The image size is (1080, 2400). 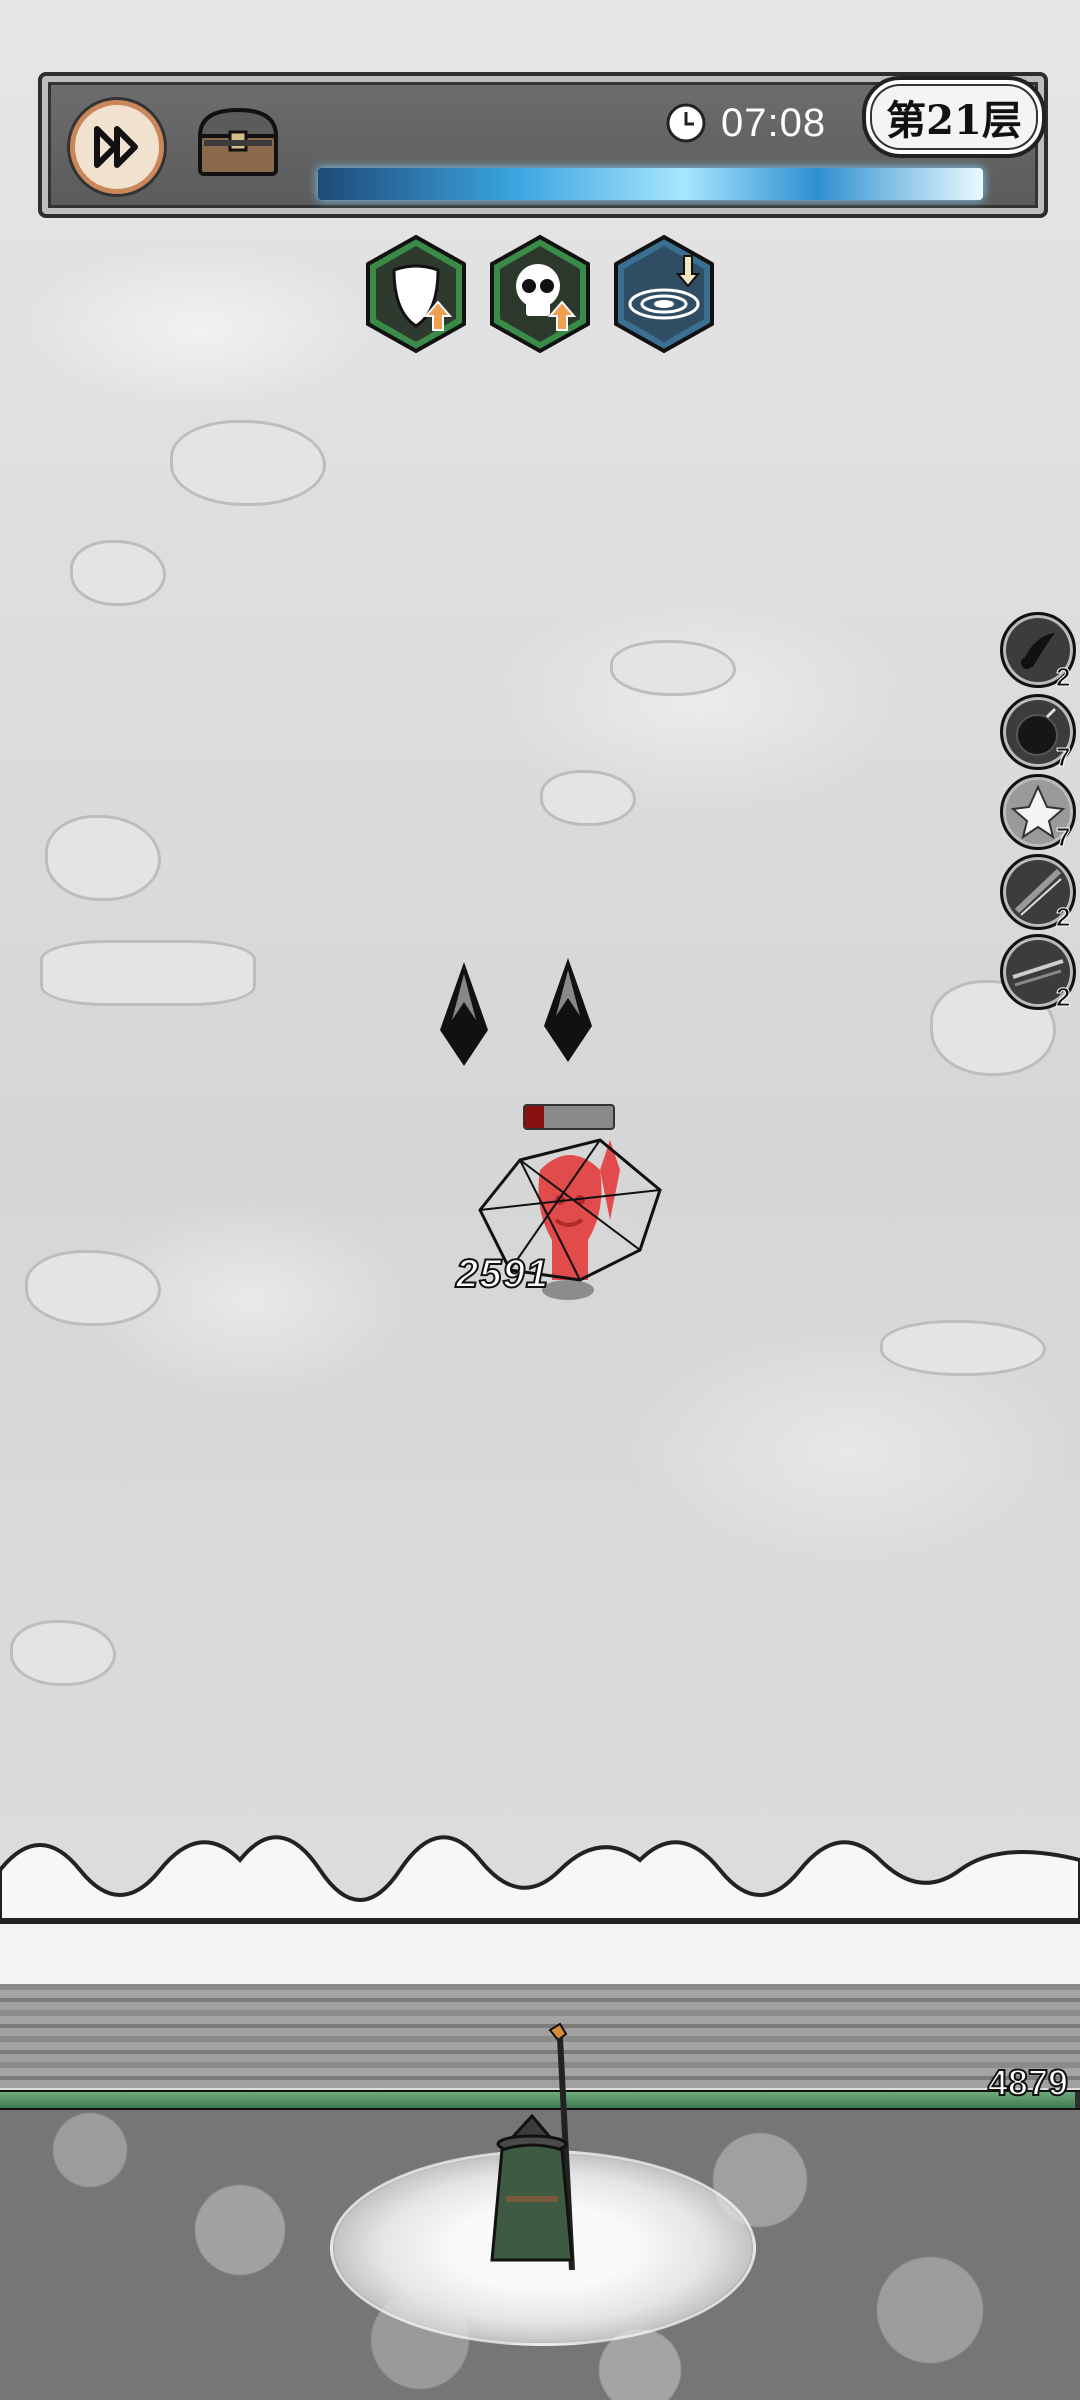 What do you see at coordinates (540, 1954) in the screenshot?
I see `wall-top` at bounding box center [540, 1954].